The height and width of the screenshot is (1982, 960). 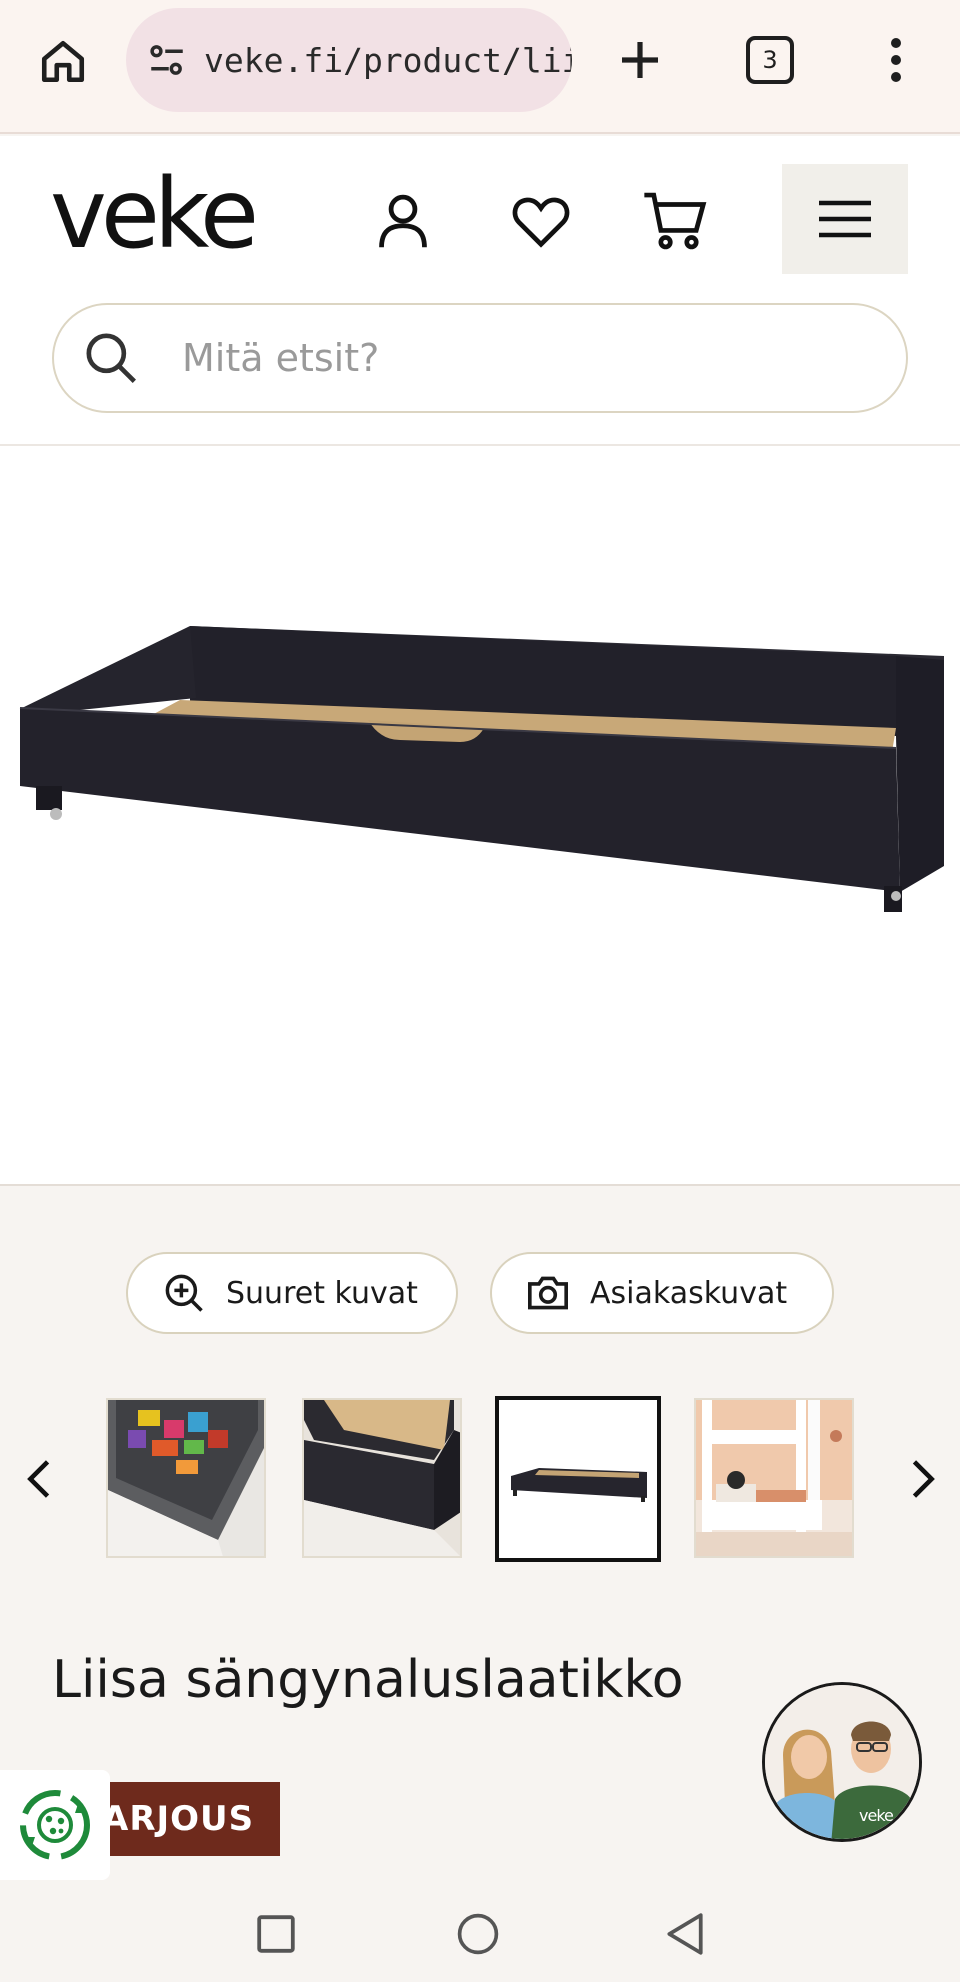 I want to click on tab-switcher-button: 3, so click(x=770, y=60).